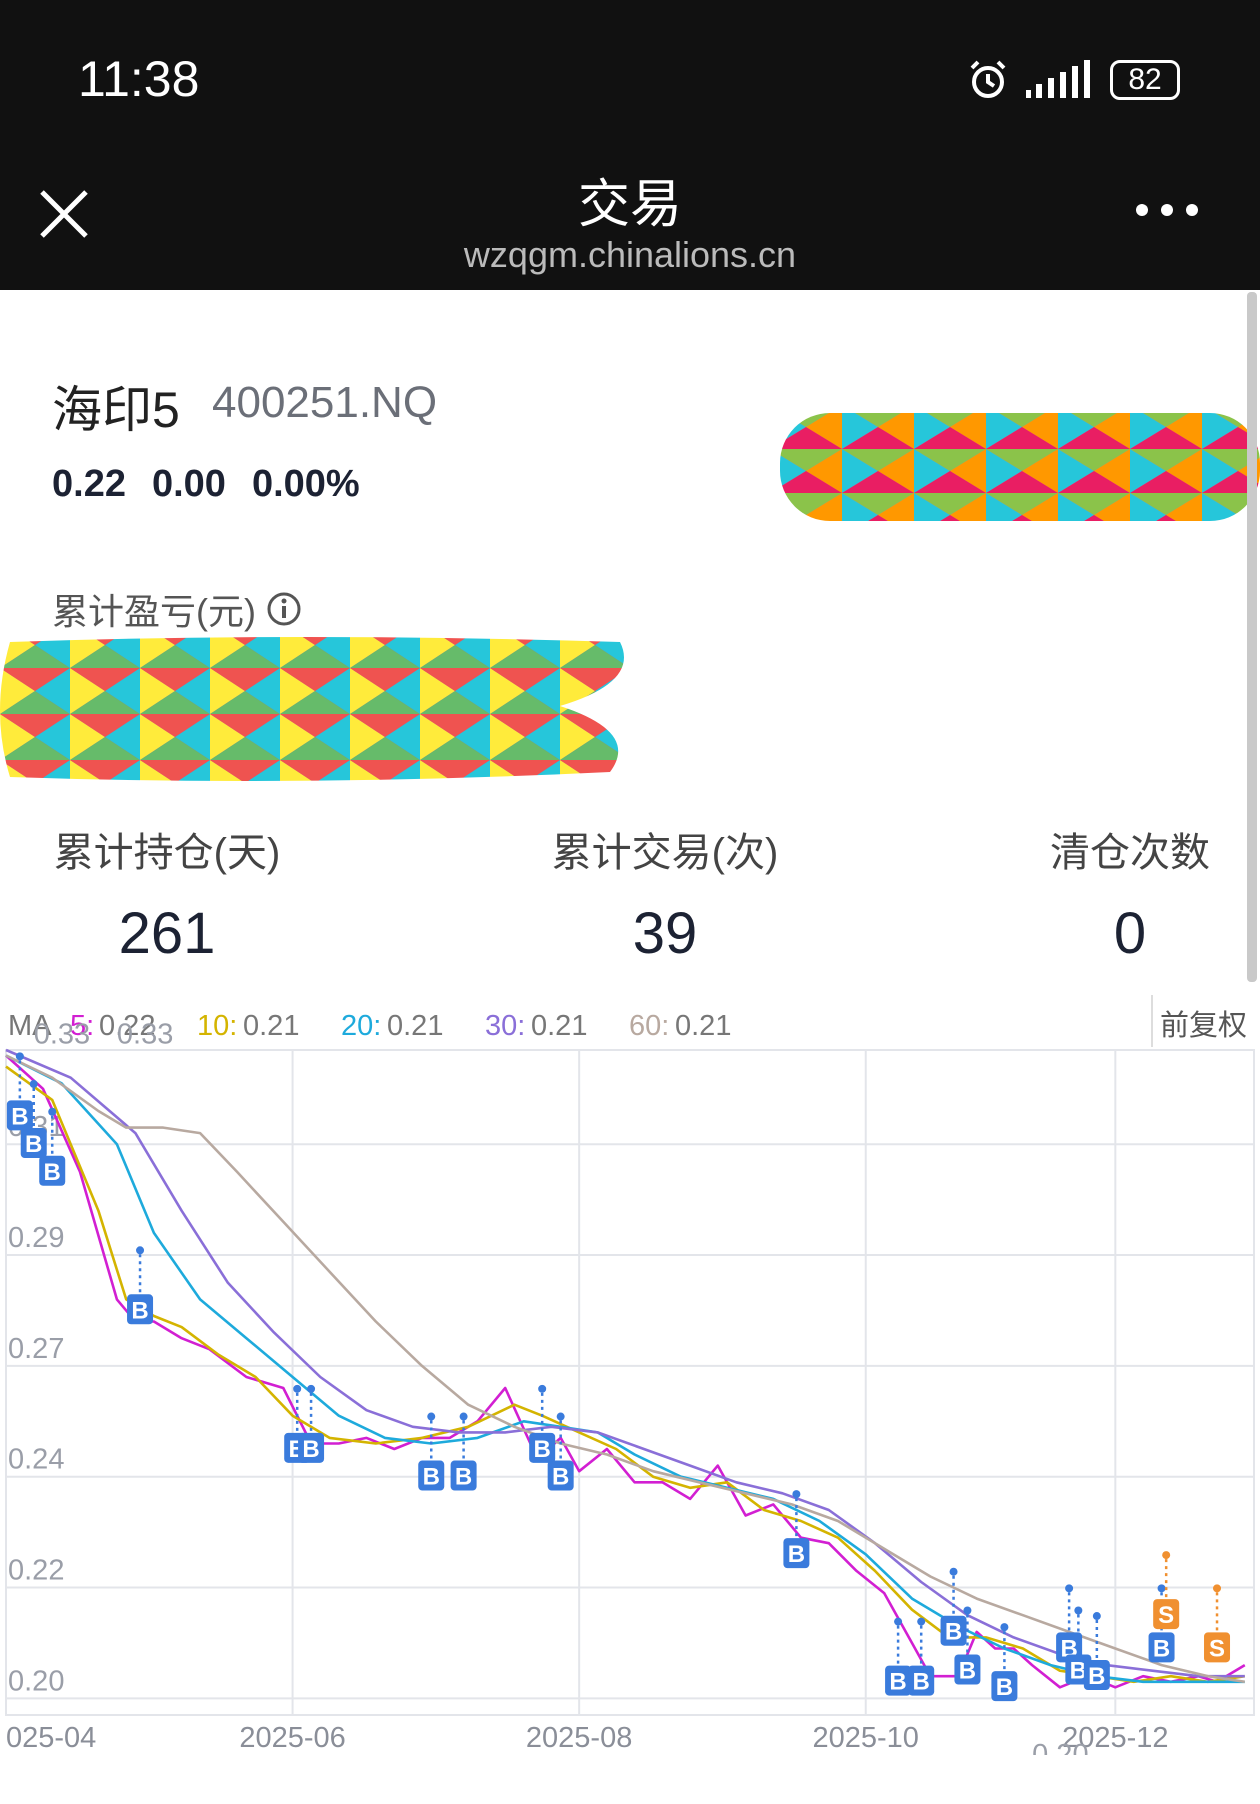 This screenshot has width=1260, height=1804. What do you see at coordinates (866, 1738) in the screenshot?
I see `x-tick-label: 2025-10` at bounding box center [866, 1738].